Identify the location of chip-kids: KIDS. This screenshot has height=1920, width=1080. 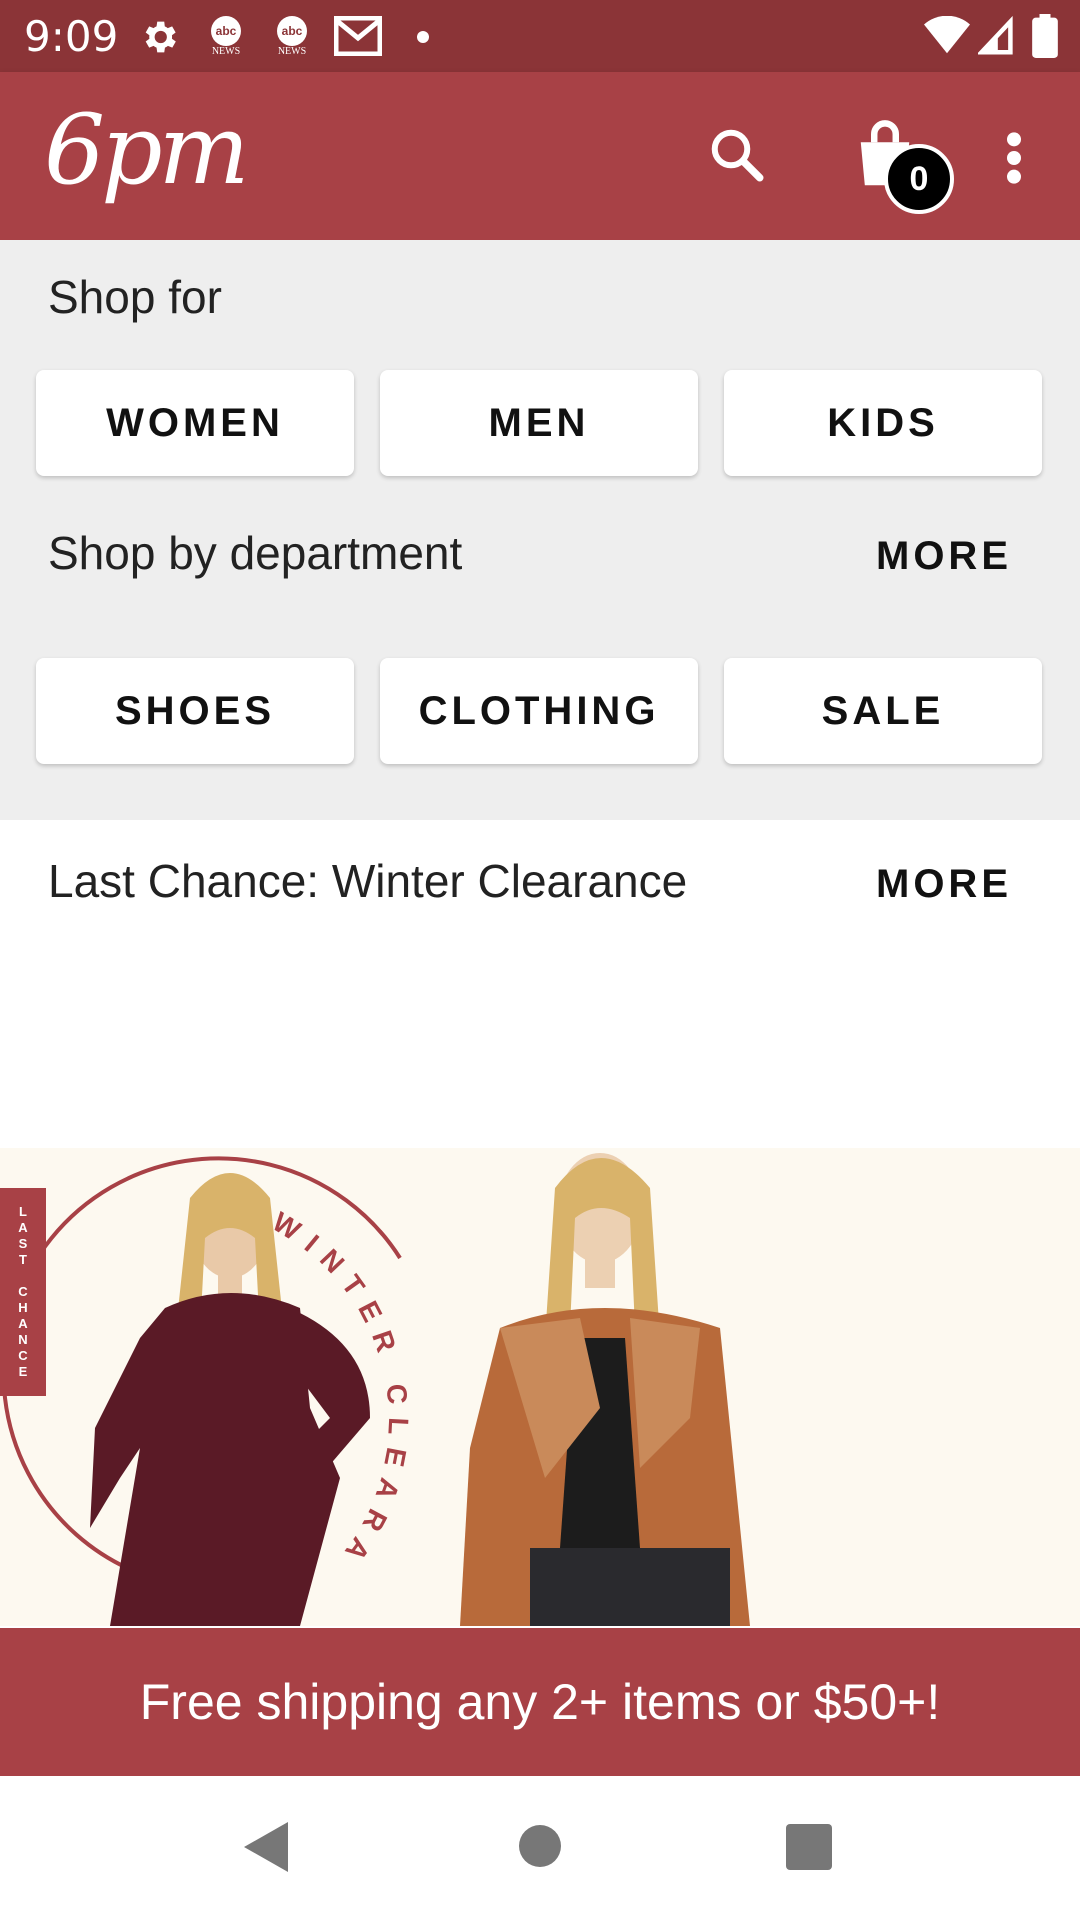
(883, 423).